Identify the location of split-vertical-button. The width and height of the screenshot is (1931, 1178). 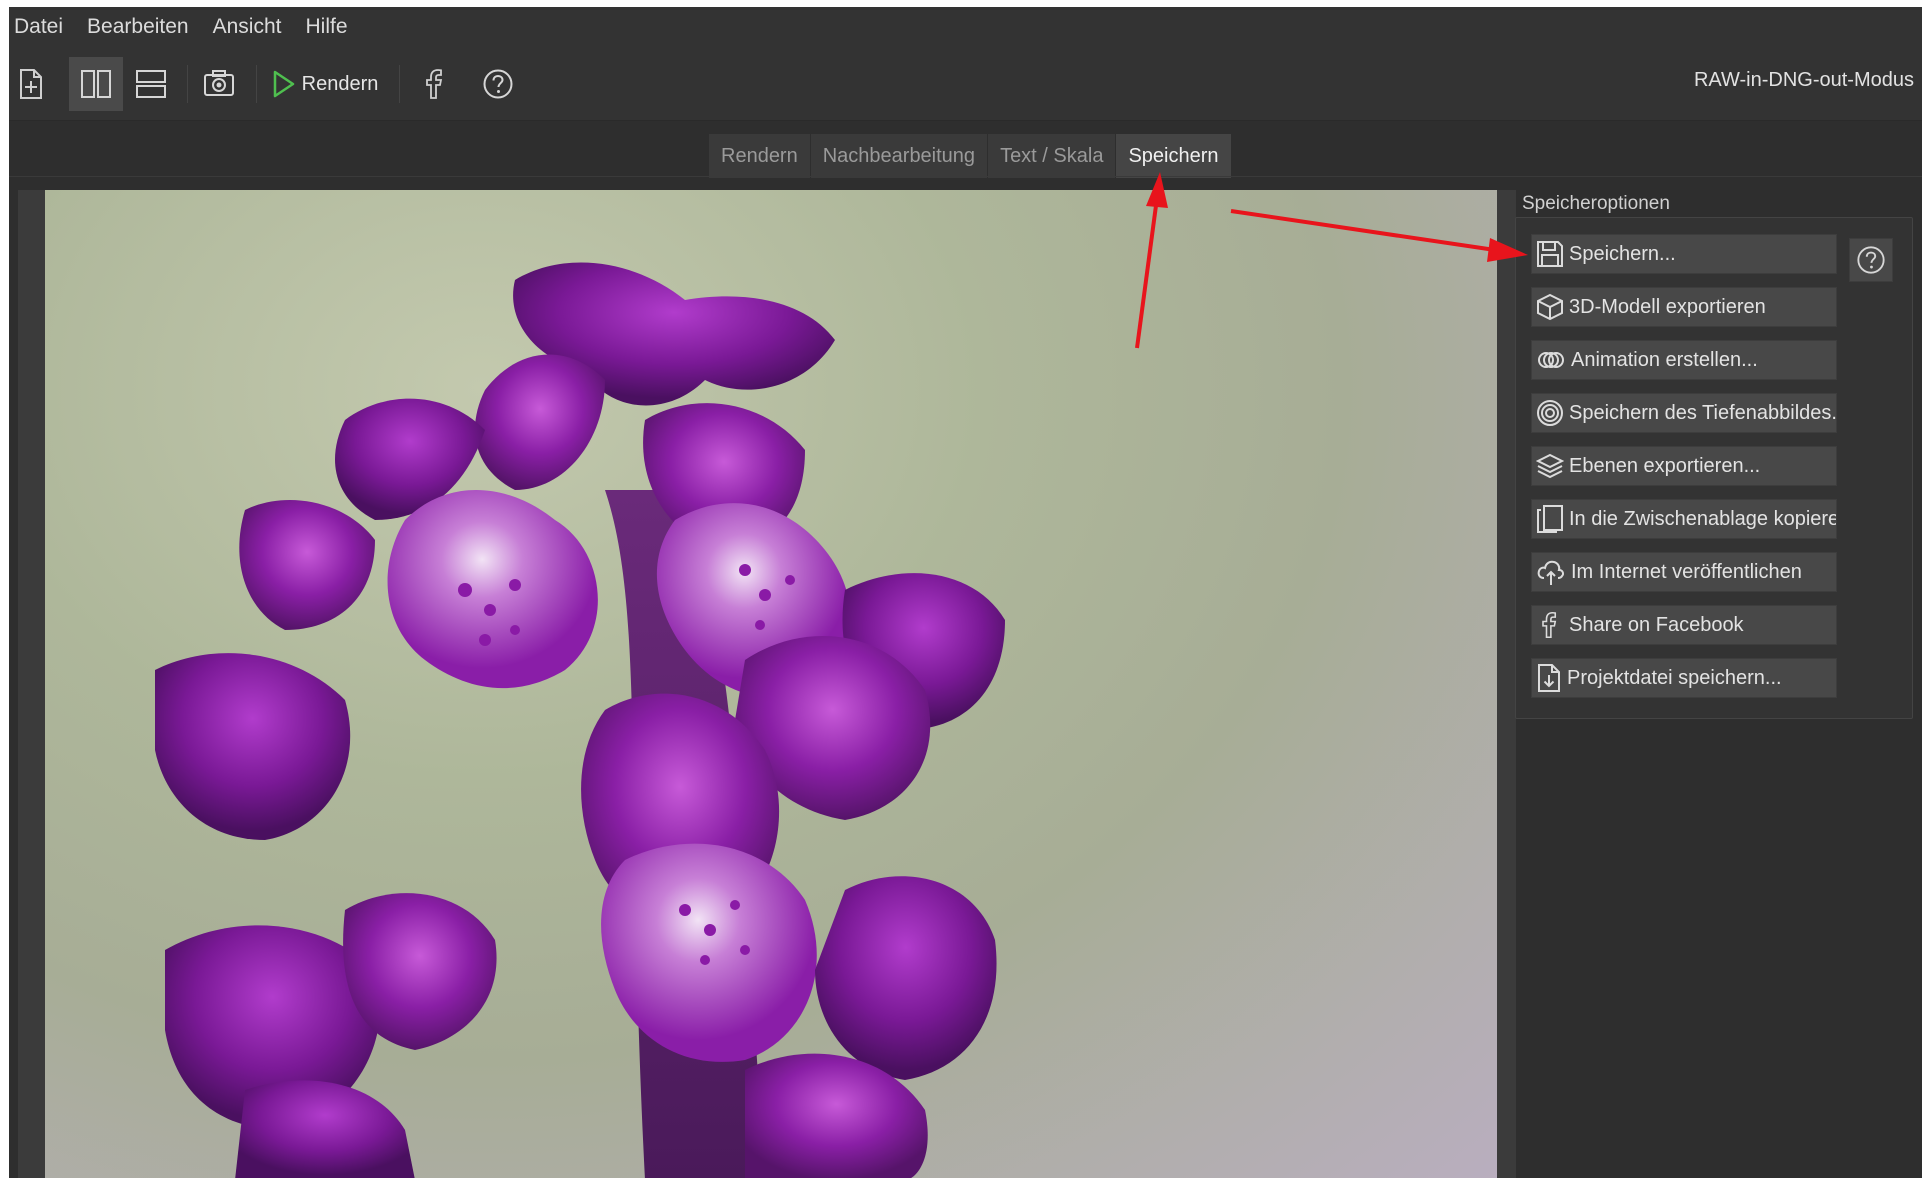
(96, 84).